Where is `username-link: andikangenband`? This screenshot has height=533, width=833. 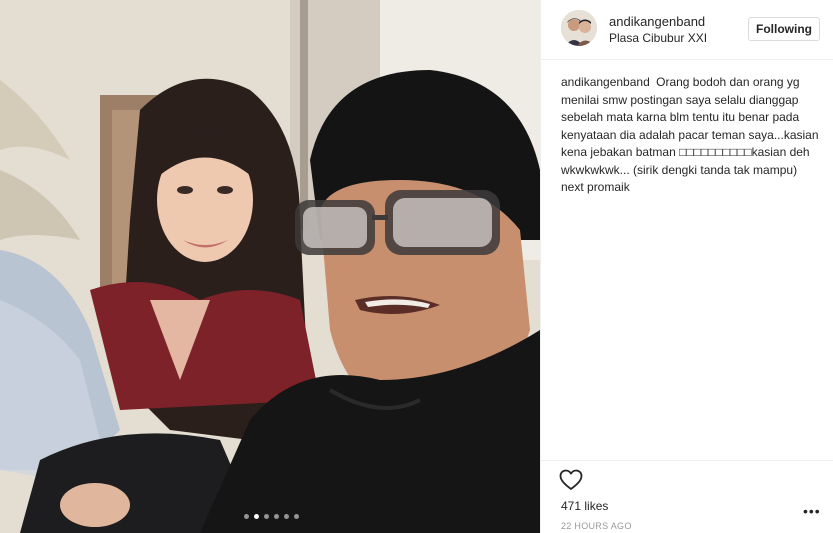 username-link: andikangenband is located at coordinates (657, 21).